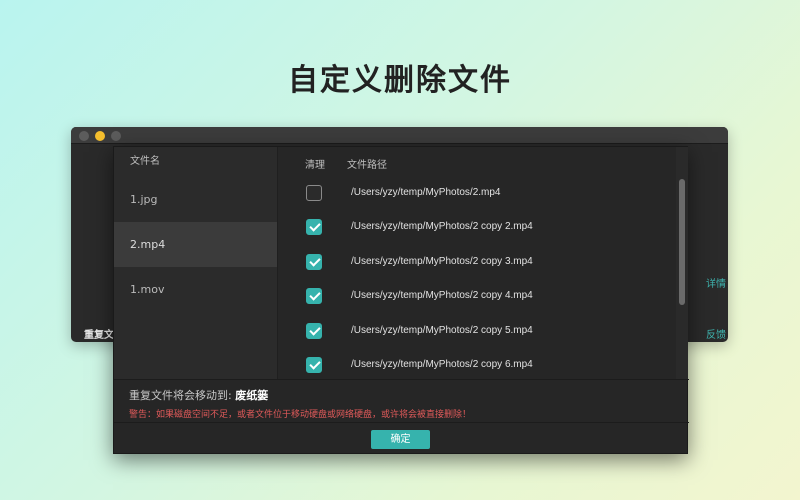  What do you see at coordinates (315, 165) in the screenshot?
I see `clean-column-header: 清理` at bounding box center [315, 165].